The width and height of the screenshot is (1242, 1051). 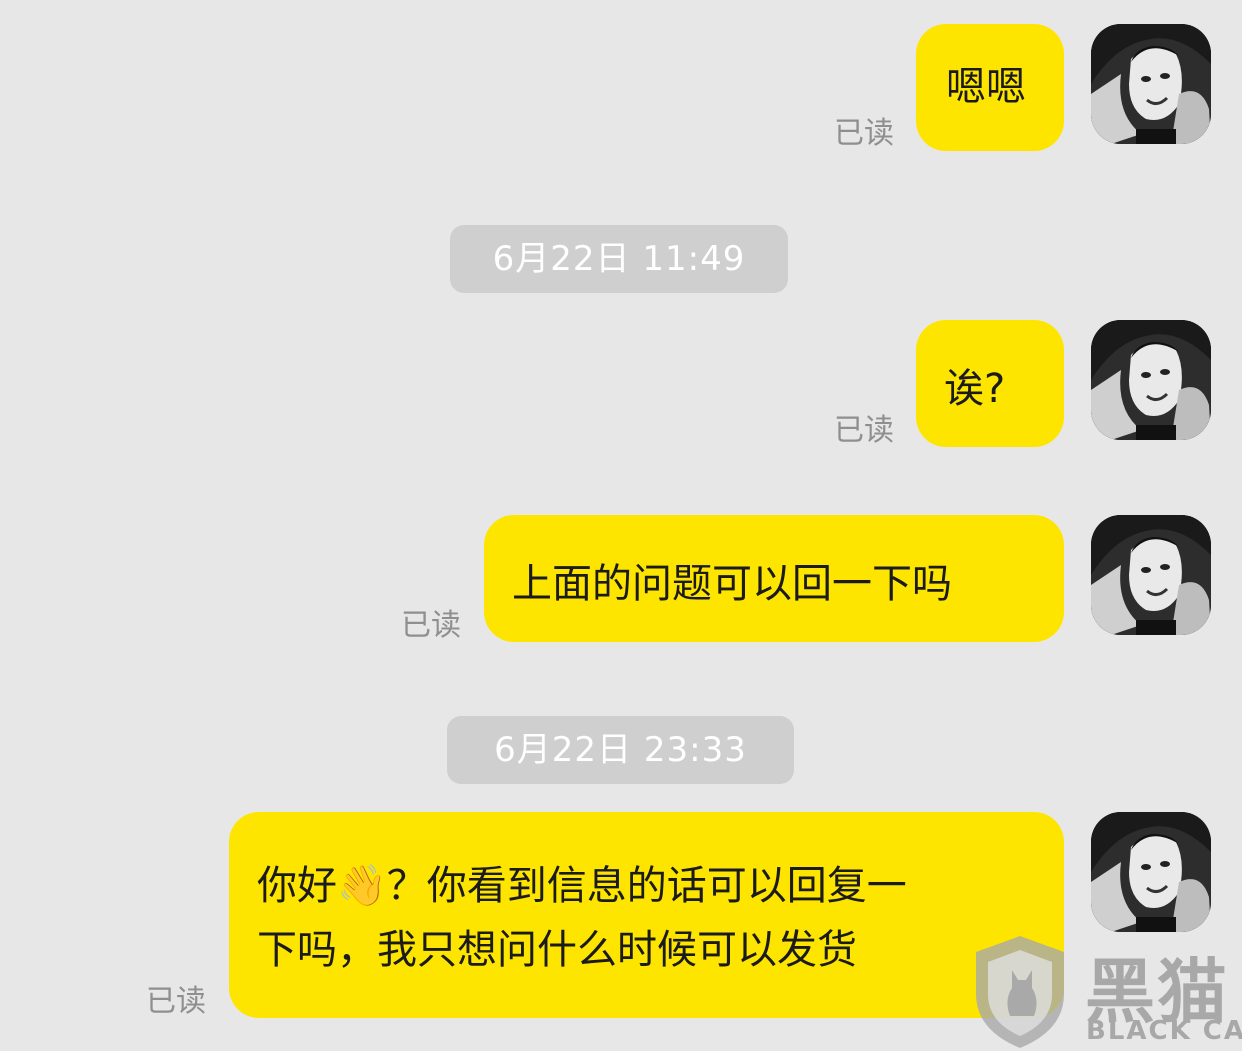 What do you see at coordinates (986, 87) in the screenshot?
I see `message-text: 嗯嗯` at bounding box center [986, 87].